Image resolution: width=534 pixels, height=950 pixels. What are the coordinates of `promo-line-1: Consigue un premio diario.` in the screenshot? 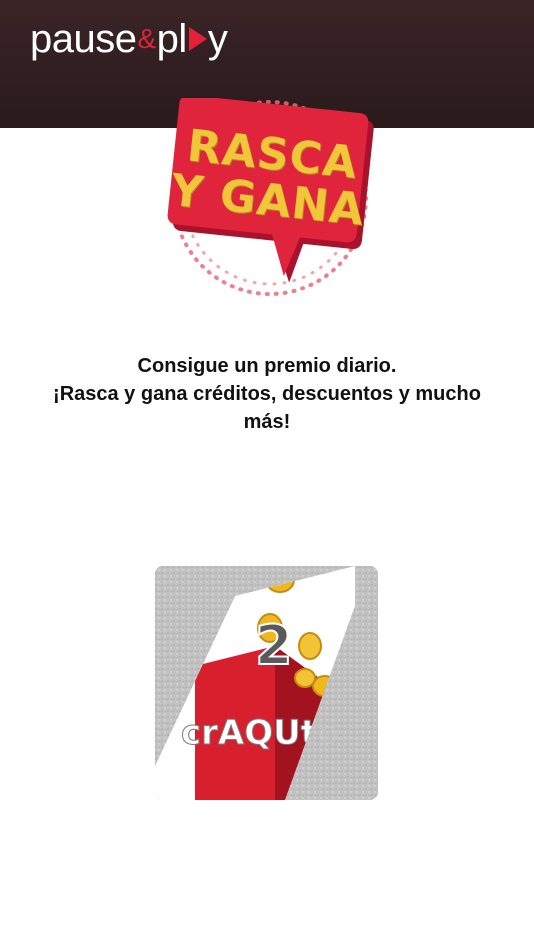 It's located at (267, 366).